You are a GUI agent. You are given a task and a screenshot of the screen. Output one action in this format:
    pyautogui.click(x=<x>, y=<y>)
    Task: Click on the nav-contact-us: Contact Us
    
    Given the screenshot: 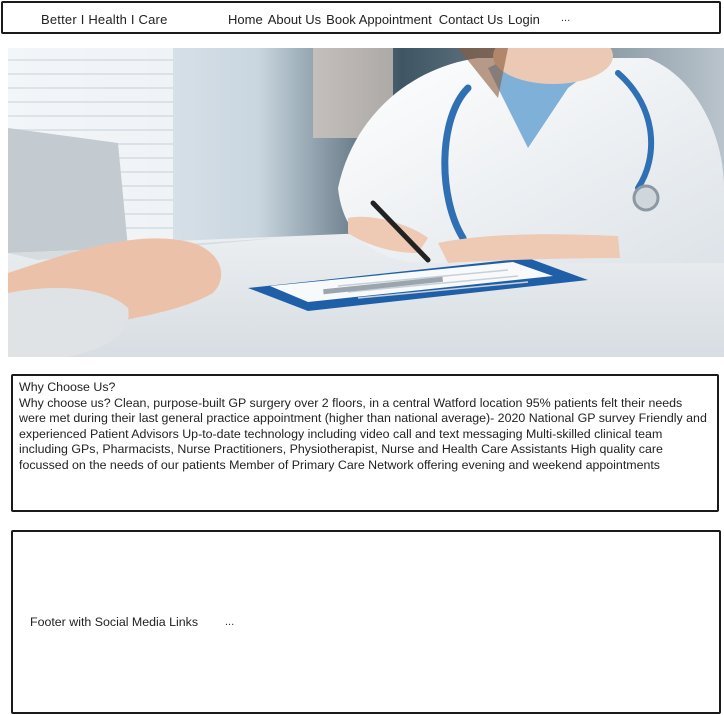 What is the action you would take?
    pyautogui.click(x=471, y=19)
    